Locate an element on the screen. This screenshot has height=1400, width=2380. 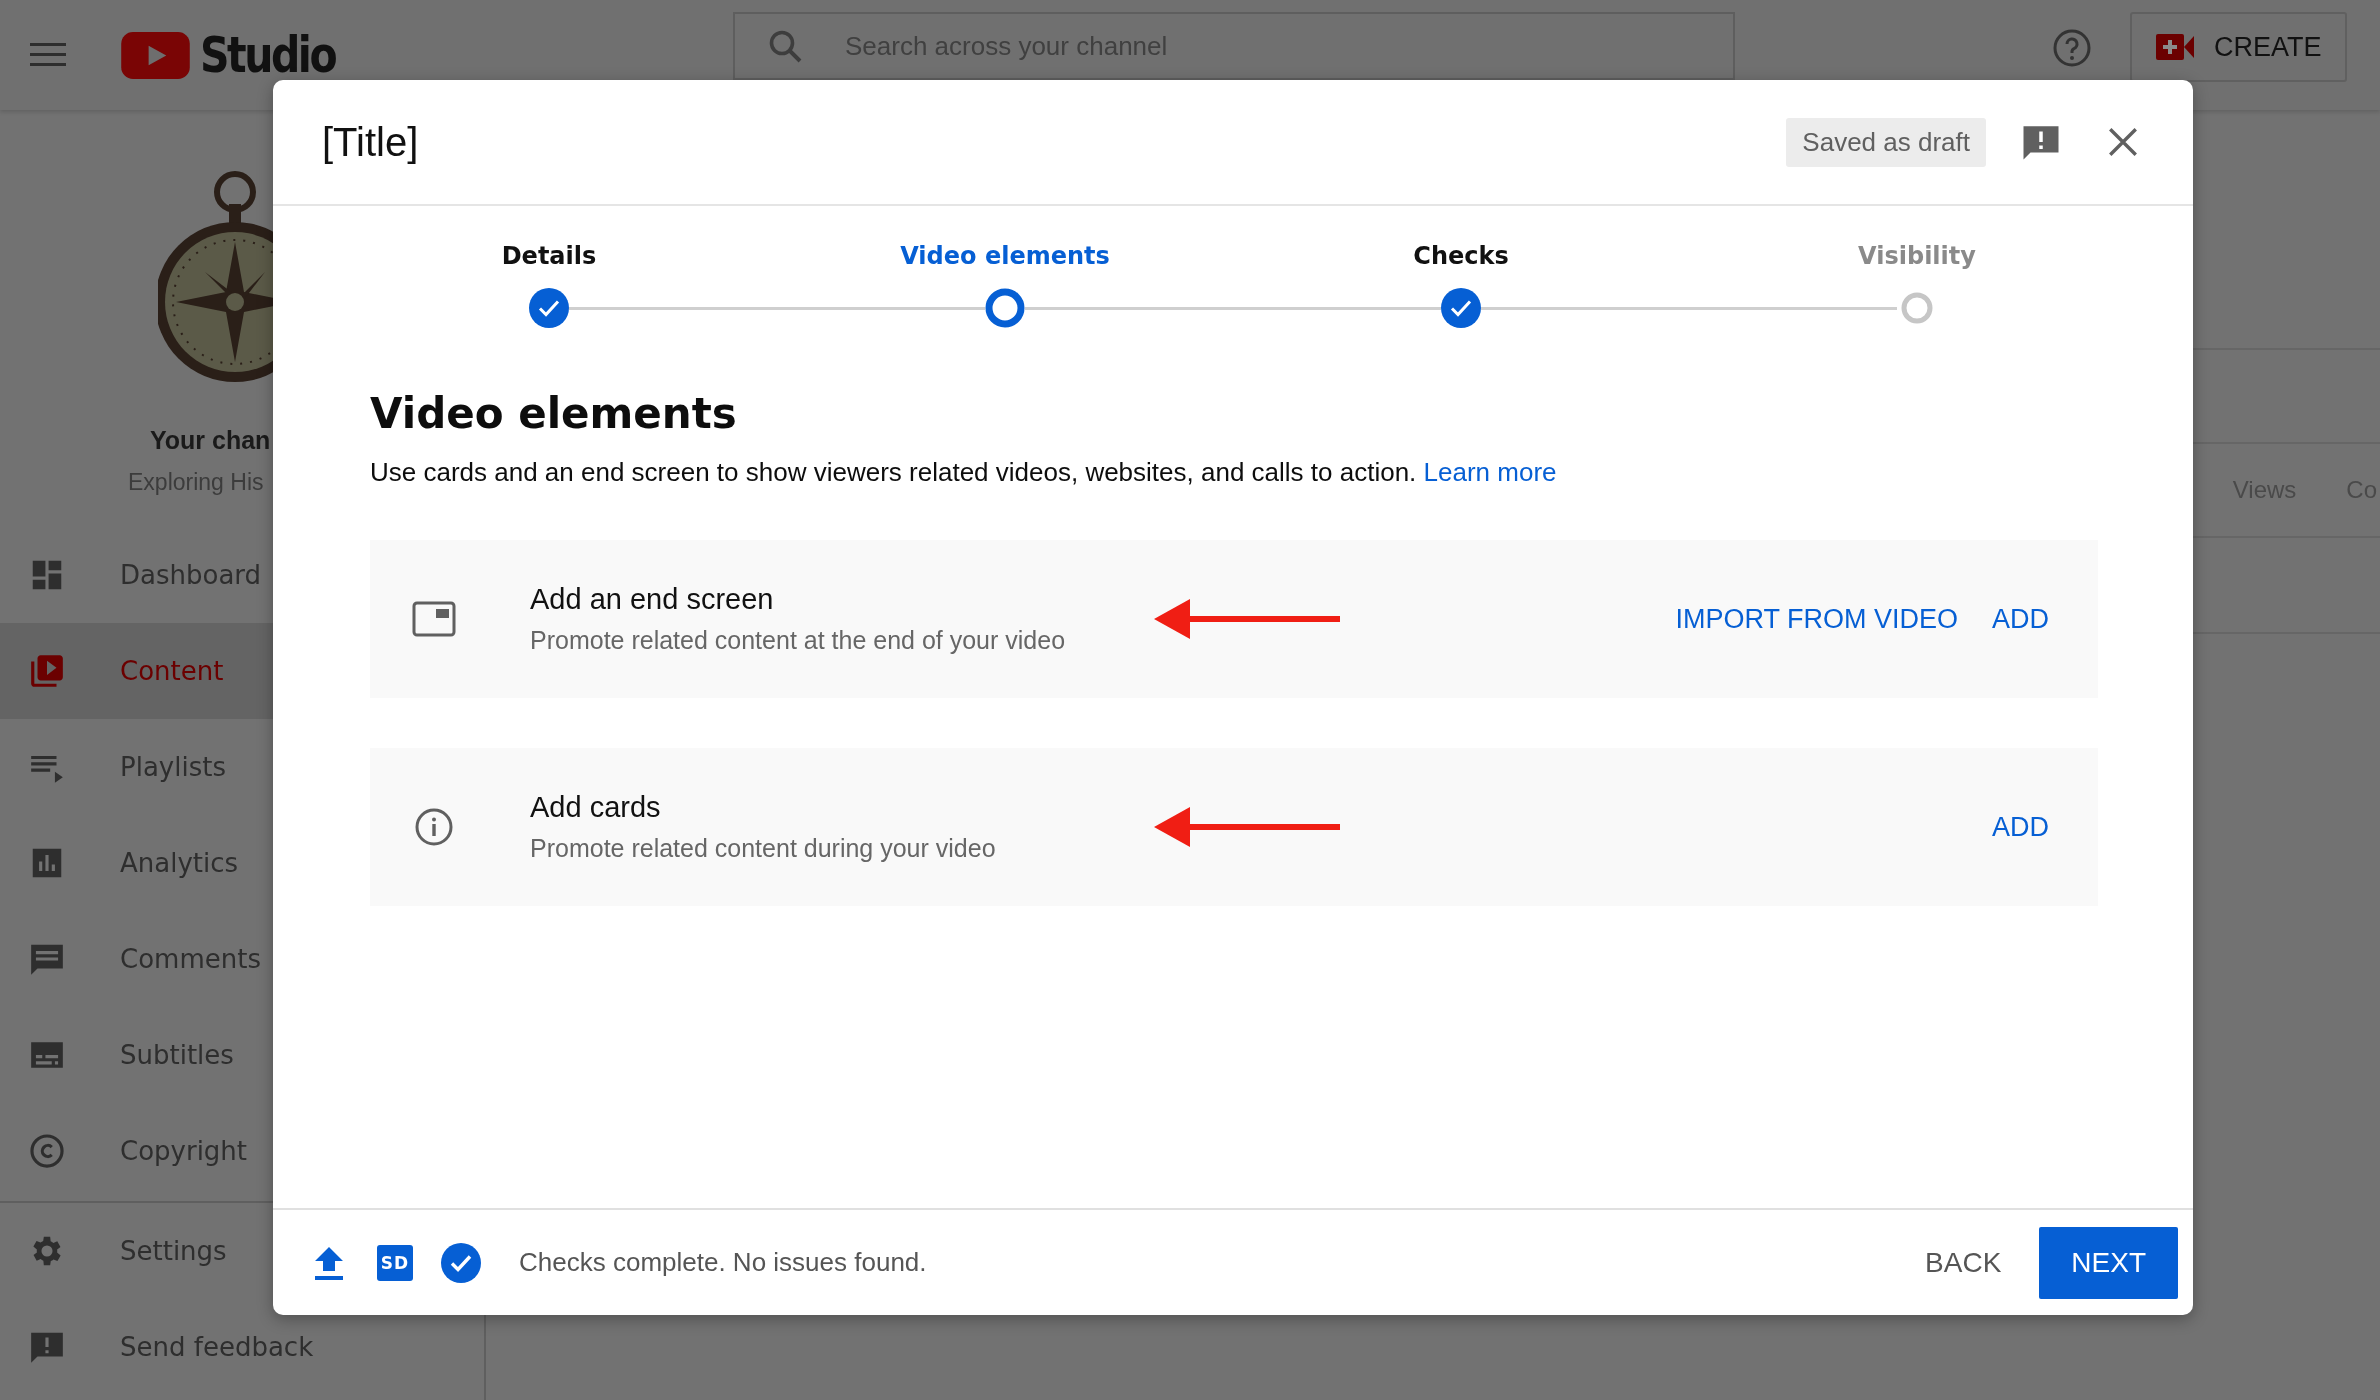
element-subtitle: Promote related content at the end of your video is located at coordinates (798, 640).